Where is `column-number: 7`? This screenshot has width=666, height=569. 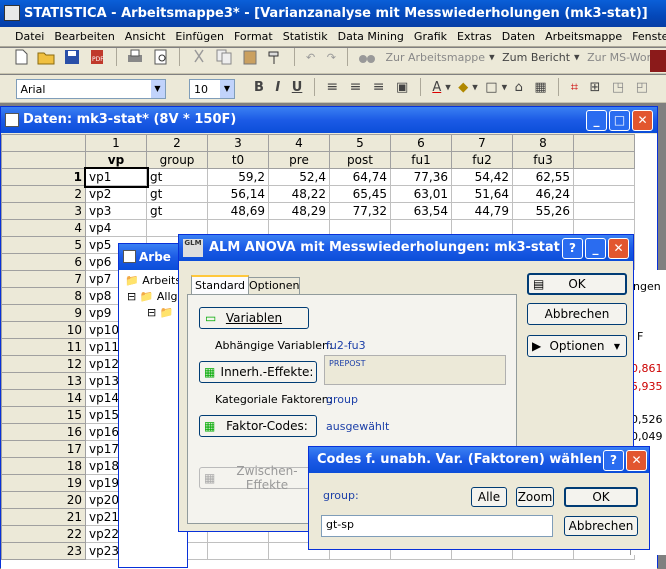
column-number: 7 is located at coordinates (482, 143).